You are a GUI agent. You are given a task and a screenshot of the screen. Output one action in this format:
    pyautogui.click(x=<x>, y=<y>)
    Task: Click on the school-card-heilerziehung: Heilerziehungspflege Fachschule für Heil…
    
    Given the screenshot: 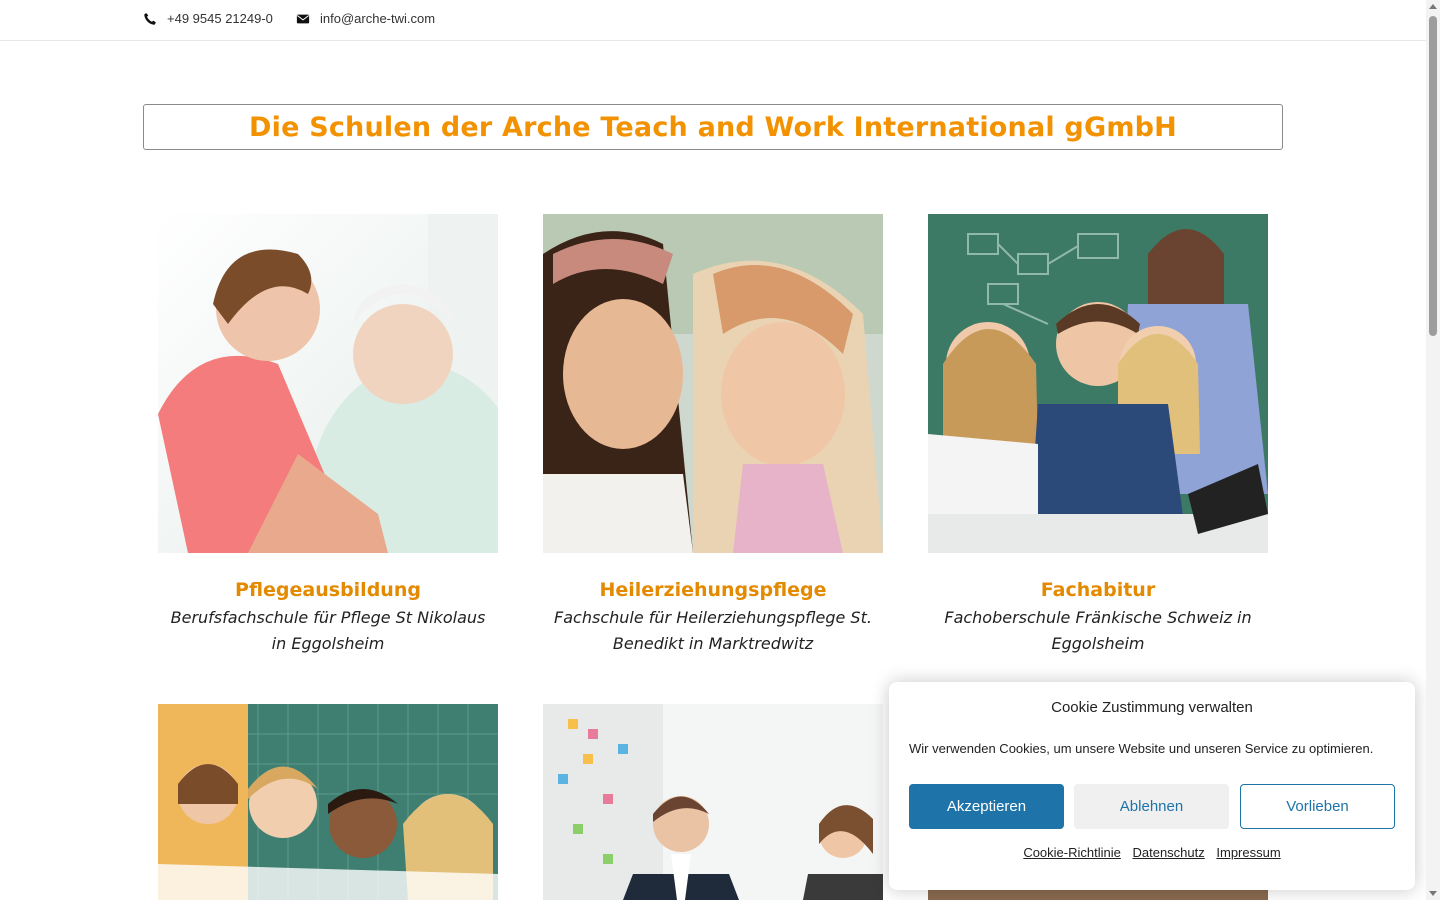 What is the action you would take?
    pyautogui.click(x=713, y=435)
    